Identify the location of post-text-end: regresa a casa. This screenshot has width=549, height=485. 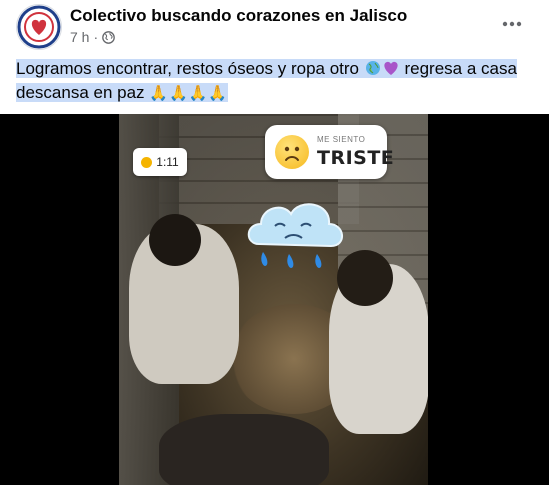
(460, 68).